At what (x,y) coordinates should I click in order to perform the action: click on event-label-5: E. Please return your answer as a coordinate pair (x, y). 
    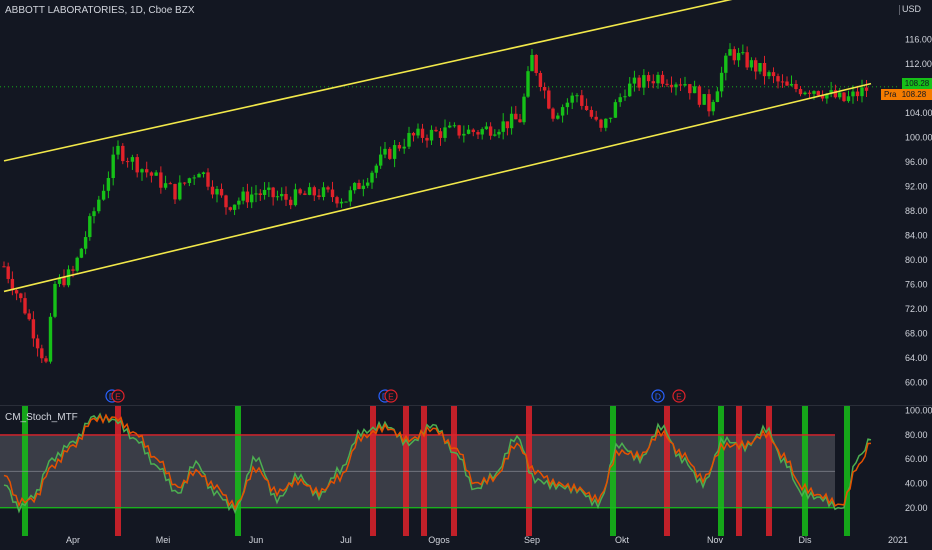
    Looking at the image, I should click on (679, 397).